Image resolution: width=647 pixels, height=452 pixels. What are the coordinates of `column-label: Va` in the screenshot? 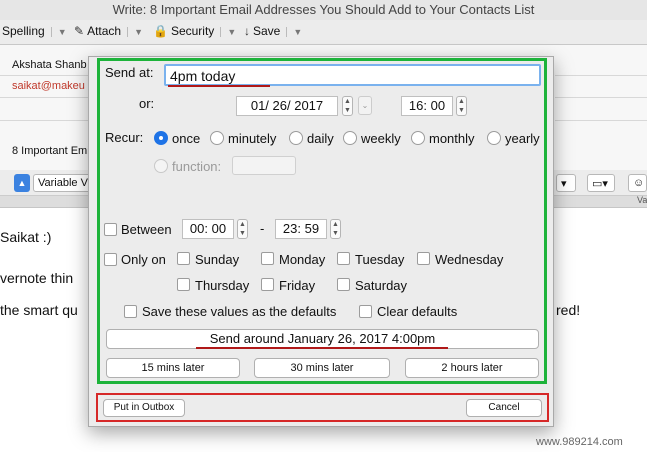 It's located at (642, 200).